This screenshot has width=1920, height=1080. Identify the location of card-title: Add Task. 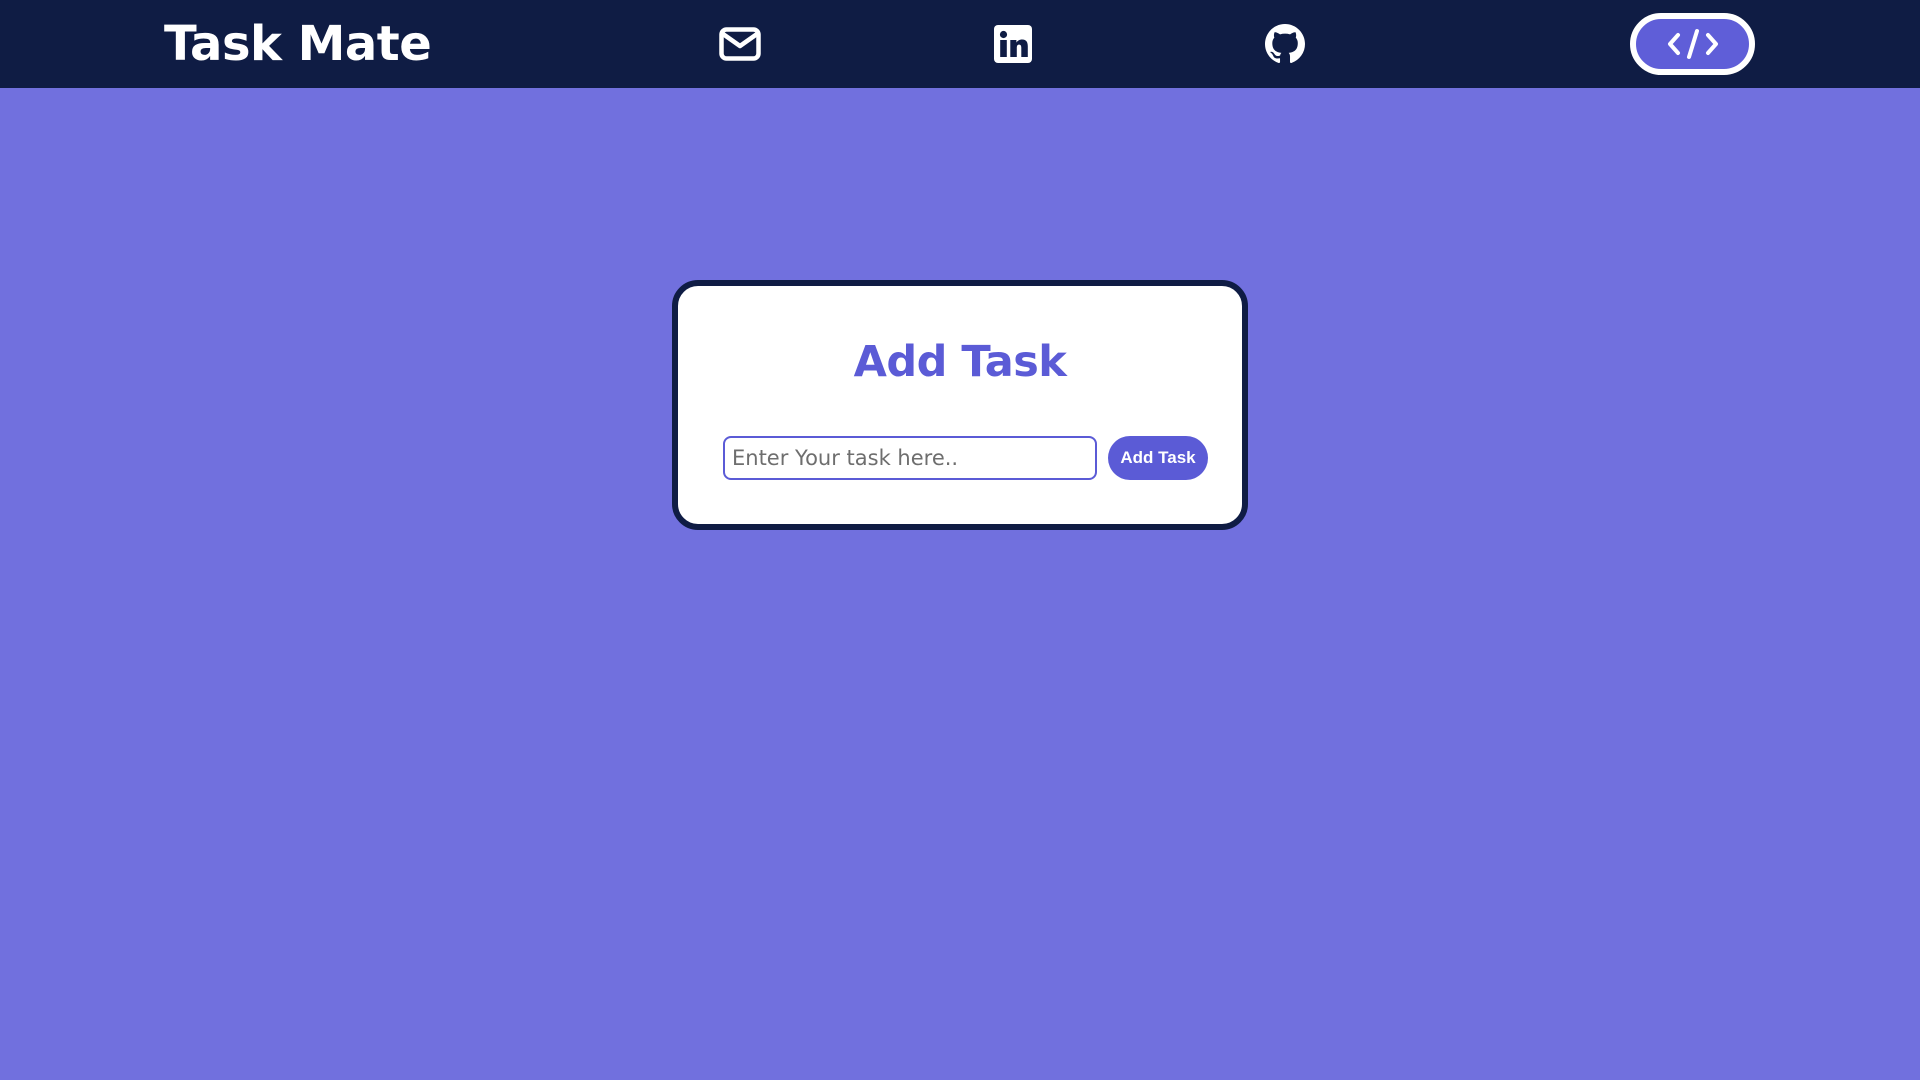
(960, 362).